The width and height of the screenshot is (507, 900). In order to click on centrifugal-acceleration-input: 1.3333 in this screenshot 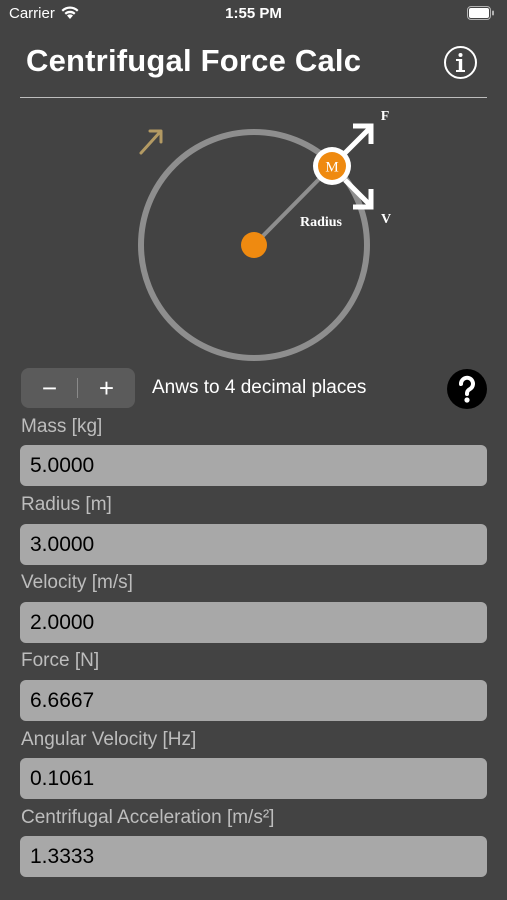, I will do `click(253, 856)`.